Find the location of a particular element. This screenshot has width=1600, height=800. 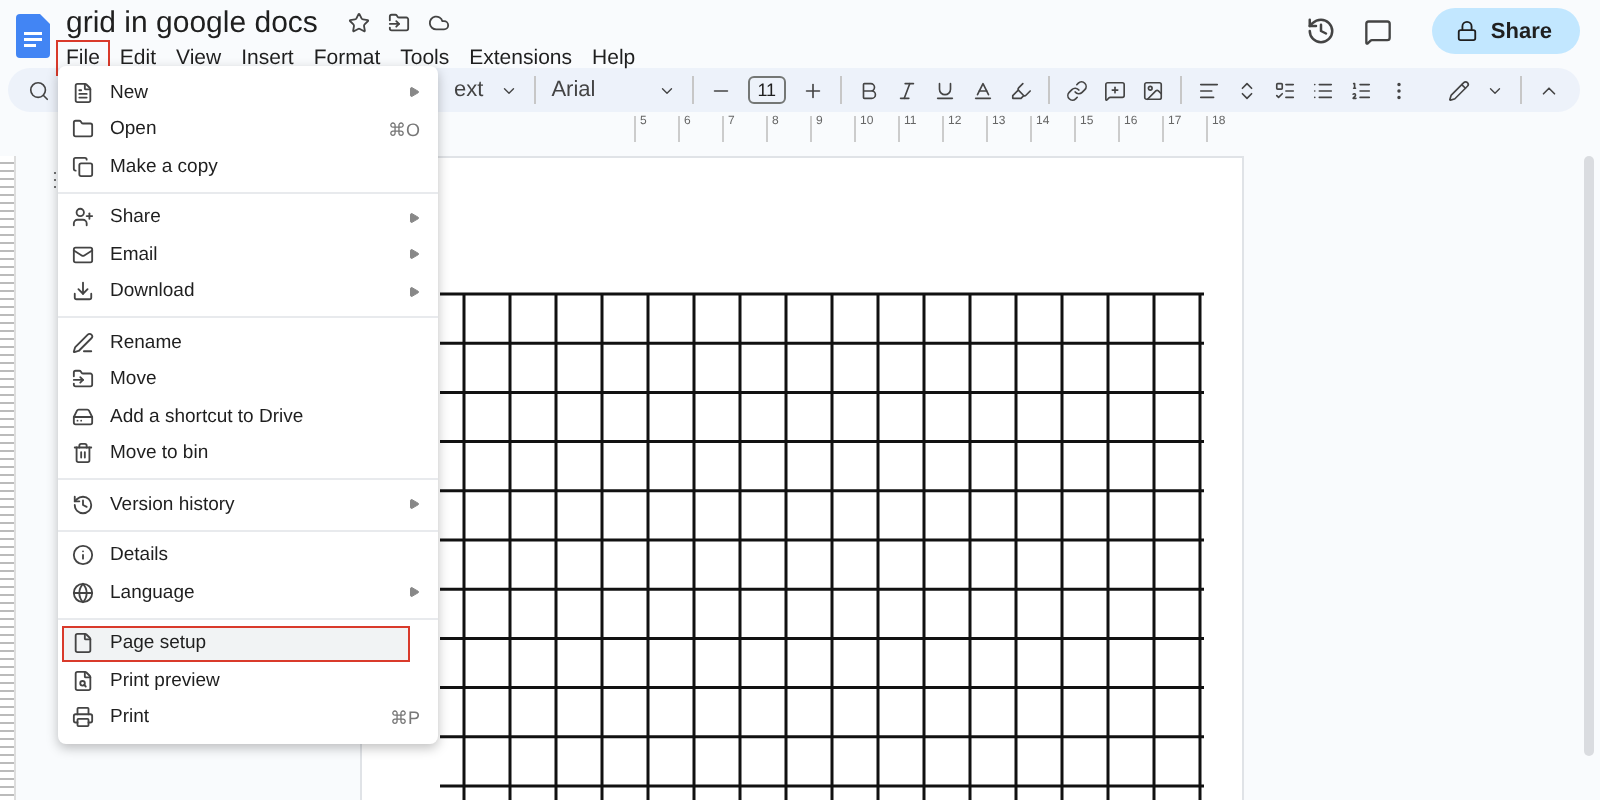

menu-option: Move is located at coordinates (248, 379).